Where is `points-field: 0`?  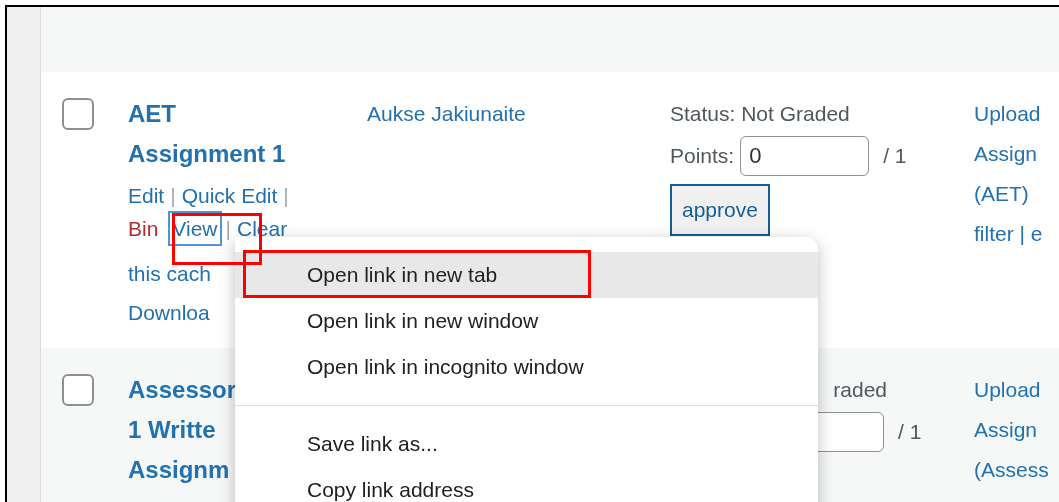
points-field: 0 is located at coordinates (805, 156).